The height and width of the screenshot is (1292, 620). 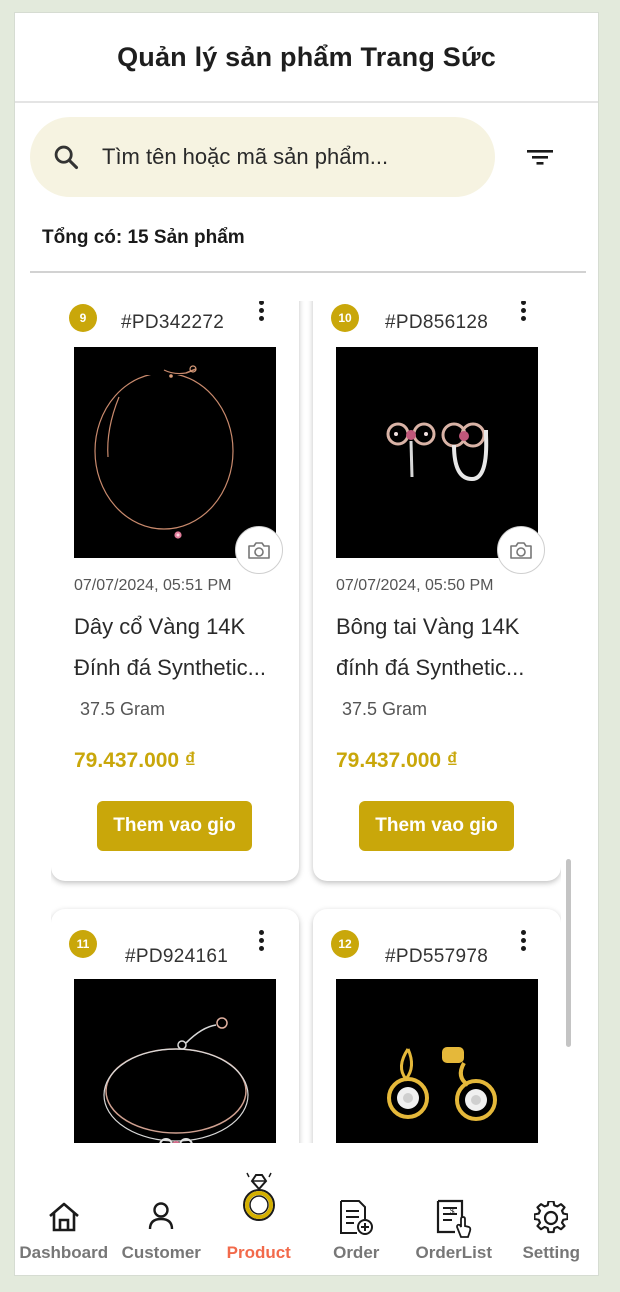 I want to click on product-code: #PD342272, so click(x=173, y=322).